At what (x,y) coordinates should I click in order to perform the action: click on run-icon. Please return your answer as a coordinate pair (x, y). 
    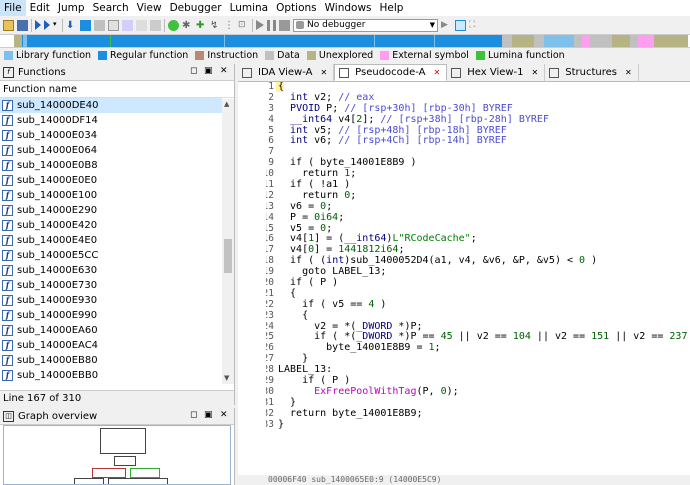
    Looking at the image, I should click on (173, 25).